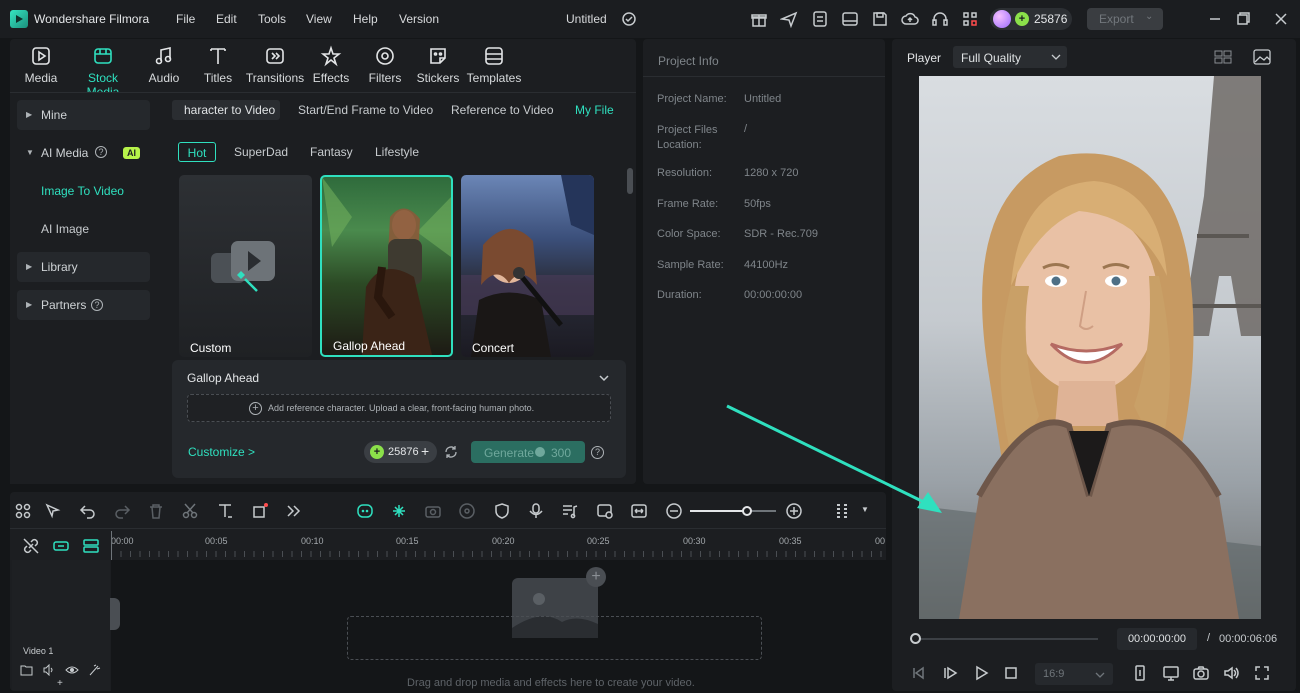 Image resolution: width=1300 pixels, height=693 pixels. What do you see at coordinates (260, 511) in the screenshot?
I see `crop-icon` at bounding box center [260, 511].